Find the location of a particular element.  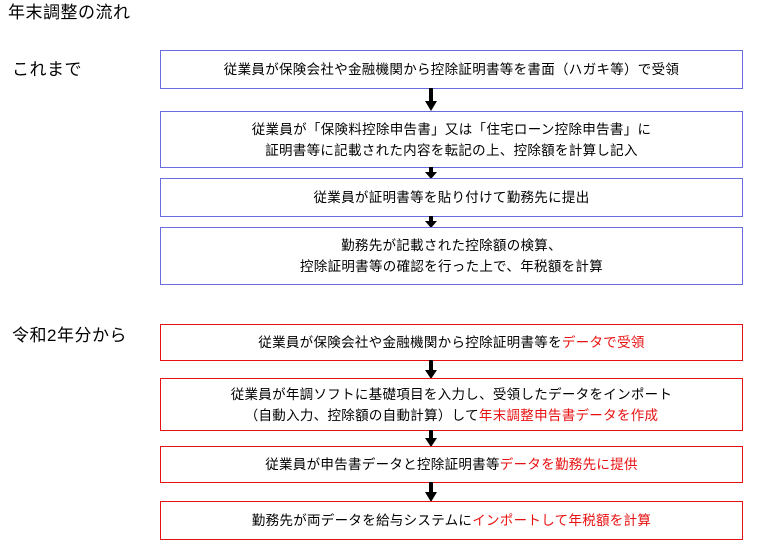

flow-step-past-4: 勤務先が記載された控除額の検算、控除証明書等の確認を行った上で、年税額を計算 is located at coordinates (451, 256).